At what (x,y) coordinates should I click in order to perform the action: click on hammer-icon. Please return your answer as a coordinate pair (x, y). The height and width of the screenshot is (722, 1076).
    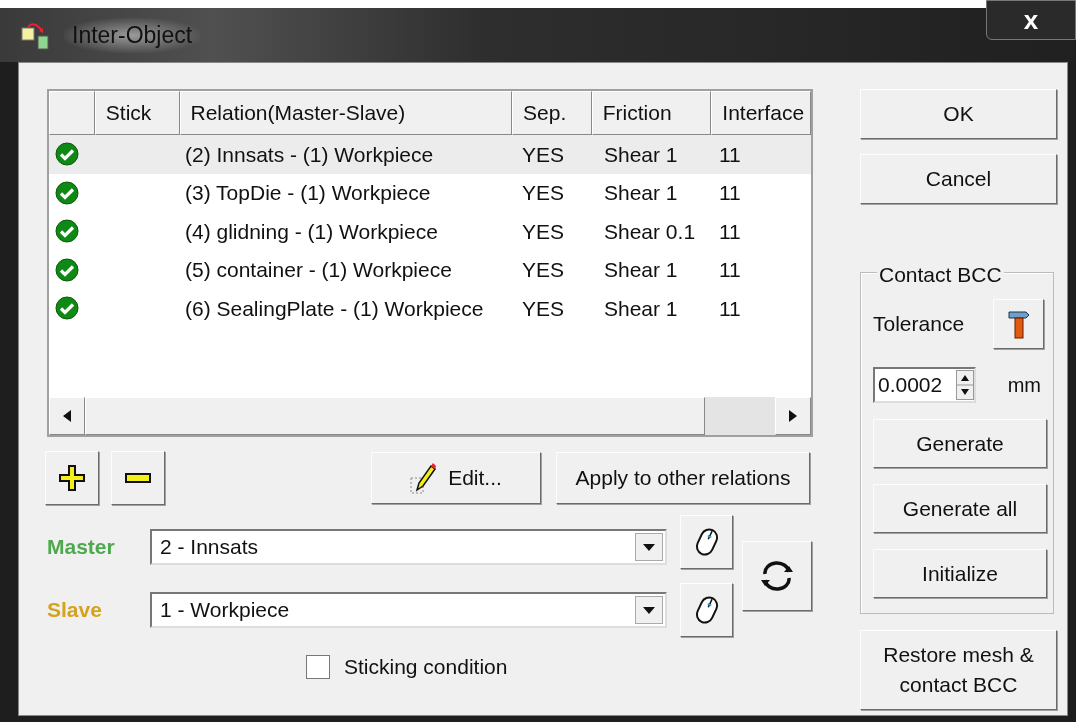
    Looking at the image, I should click on (1018, 324).